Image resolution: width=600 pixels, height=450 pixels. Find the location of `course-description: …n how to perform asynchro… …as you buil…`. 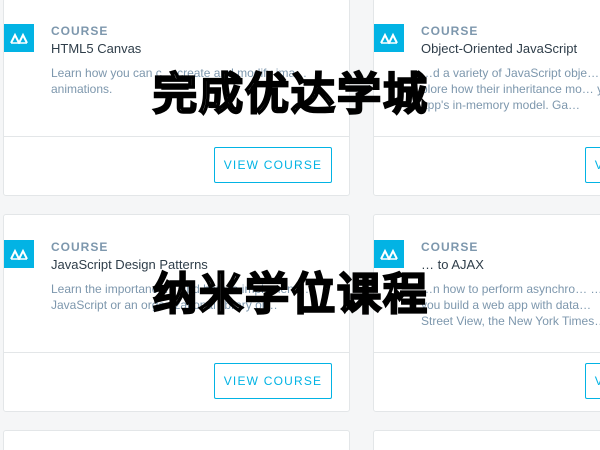

course-description: …n how to perform asynchro… …as you buil… is located at coordinates (510, 305).